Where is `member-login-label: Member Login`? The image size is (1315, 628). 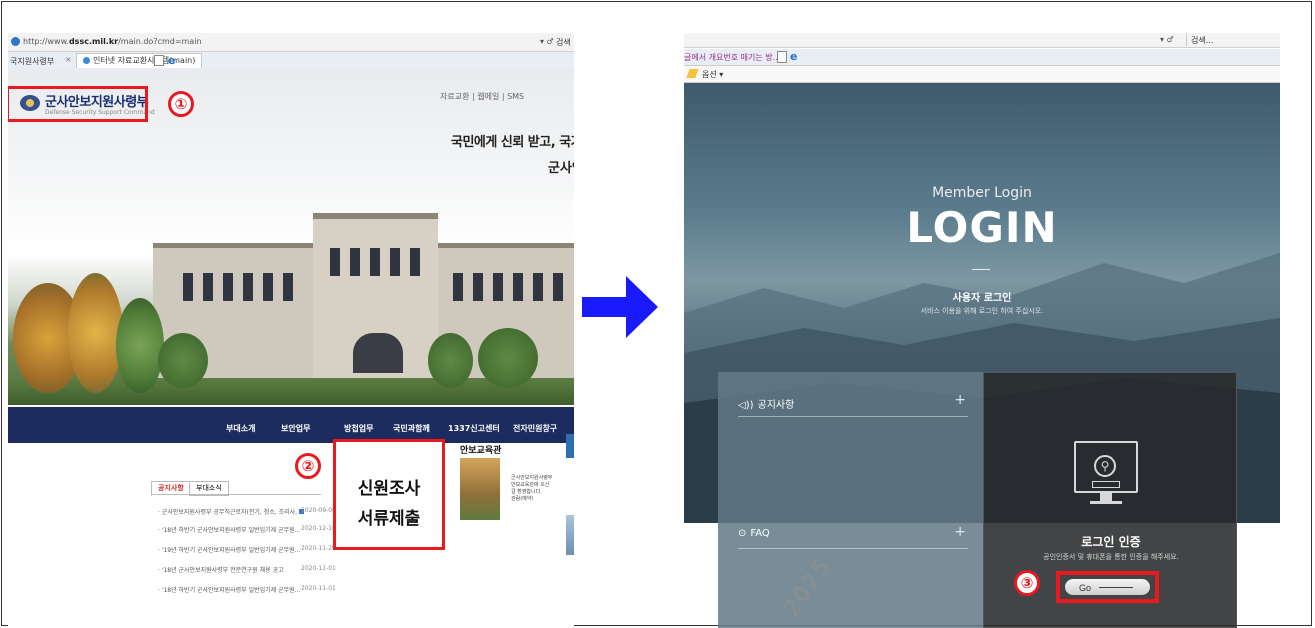
member-login-label: Member Login is located at coordinates (982, 193).